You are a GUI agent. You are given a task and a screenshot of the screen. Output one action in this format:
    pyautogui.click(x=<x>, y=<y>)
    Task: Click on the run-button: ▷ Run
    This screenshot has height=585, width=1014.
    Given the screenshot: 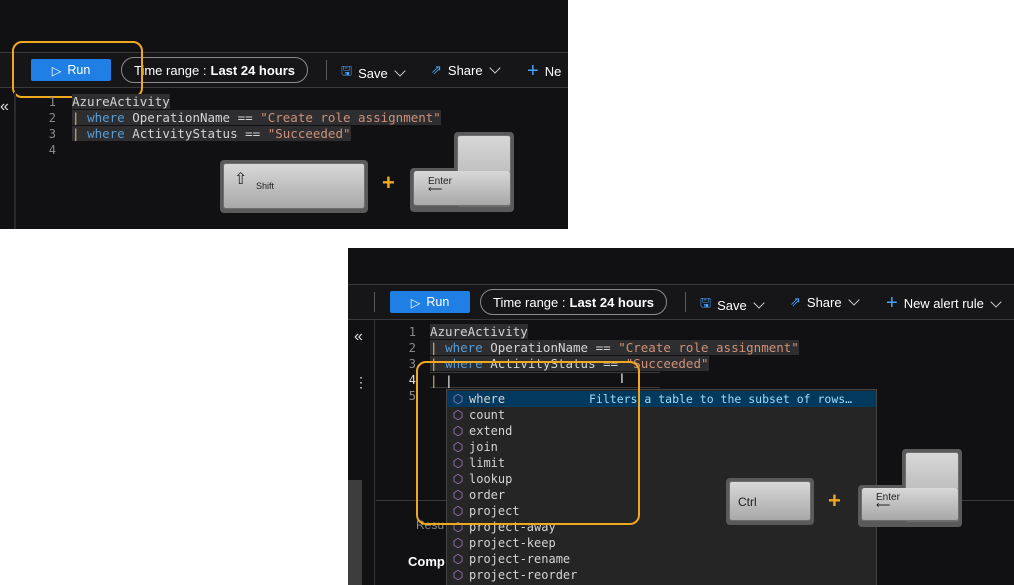 What is the action you would take?
    pyautogui.click(x=430, y=302)
    